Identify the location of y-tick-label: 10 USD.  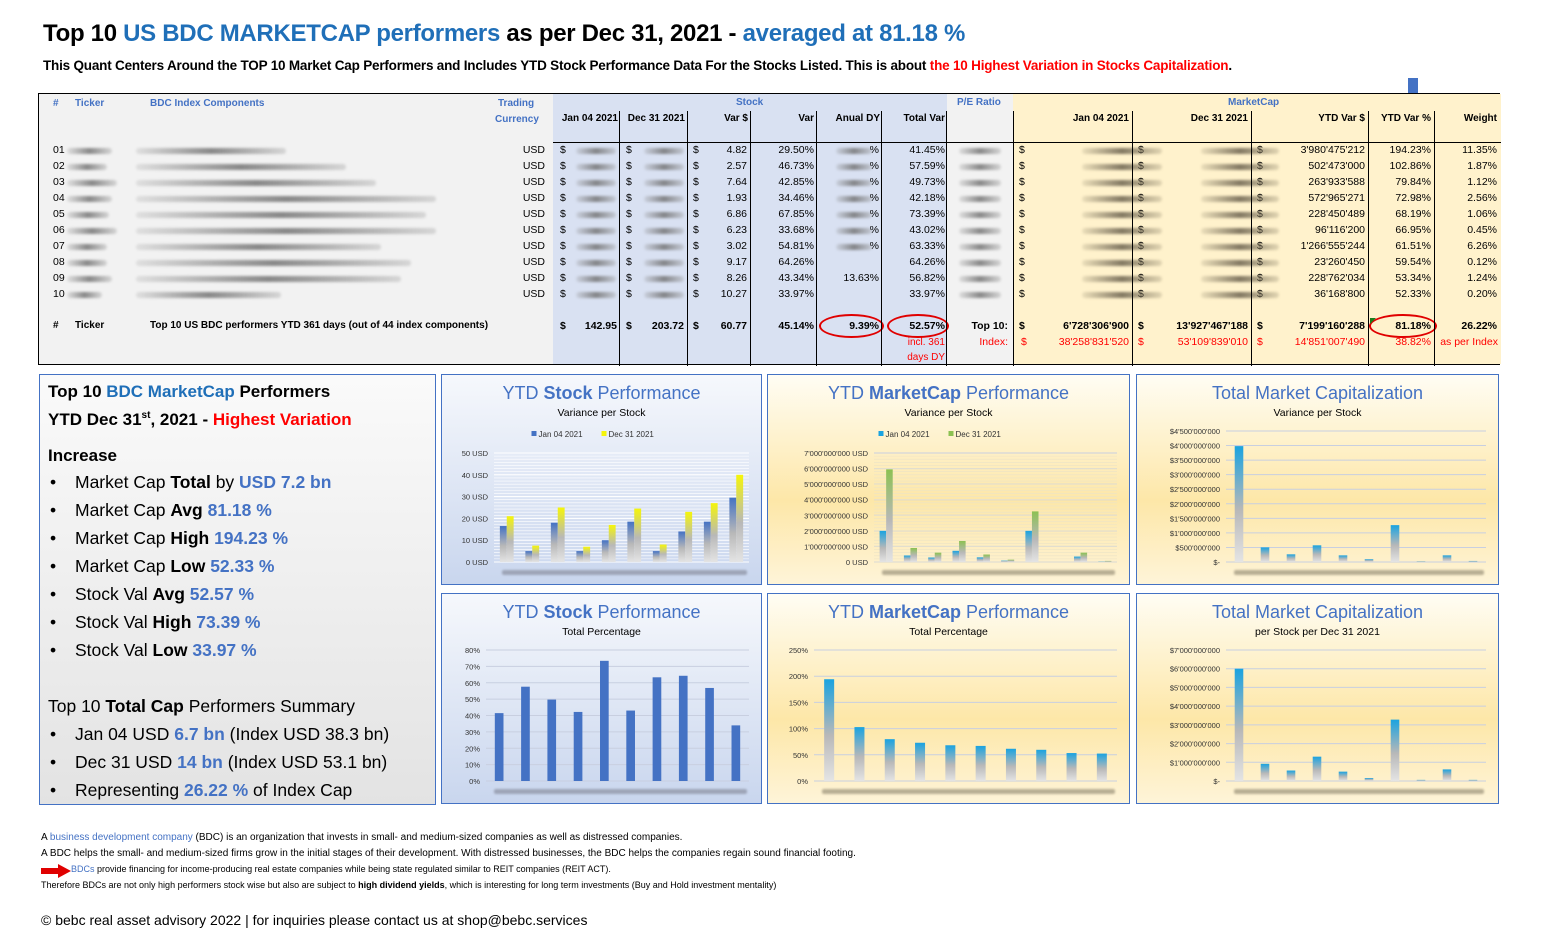
(475, 540).